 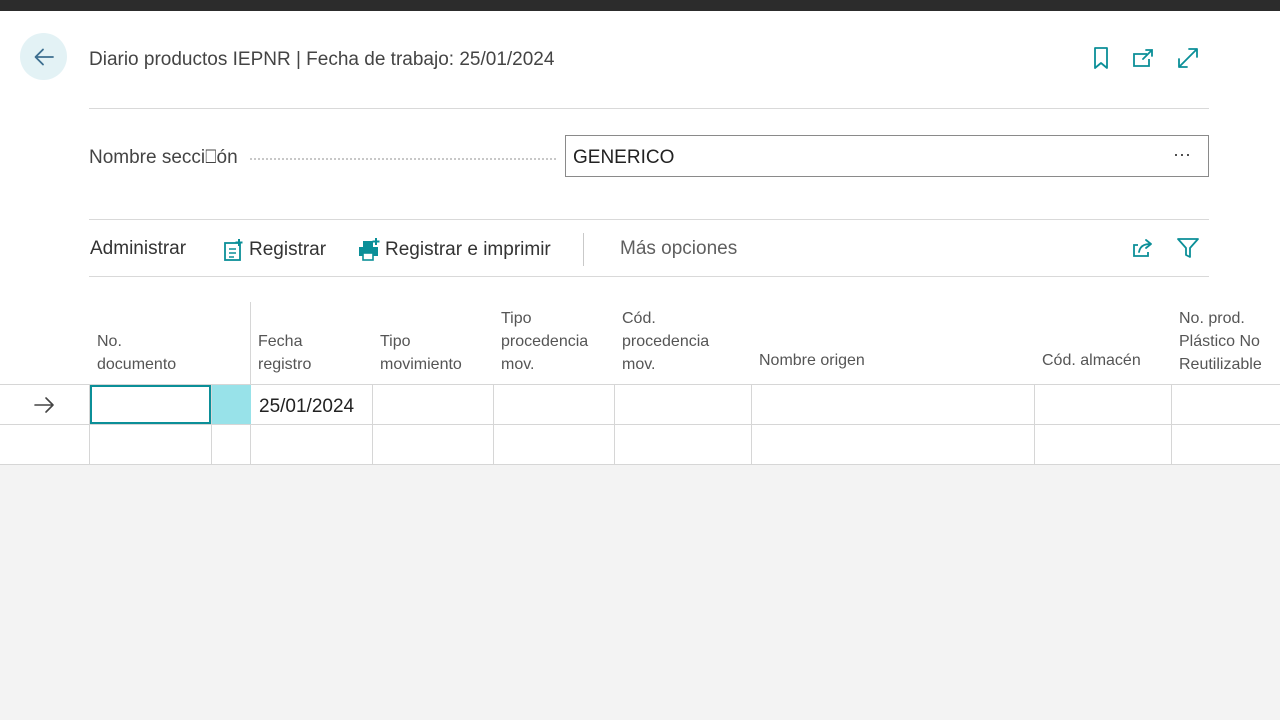 I want to click on expand-button, so click(x=1188, y=58).